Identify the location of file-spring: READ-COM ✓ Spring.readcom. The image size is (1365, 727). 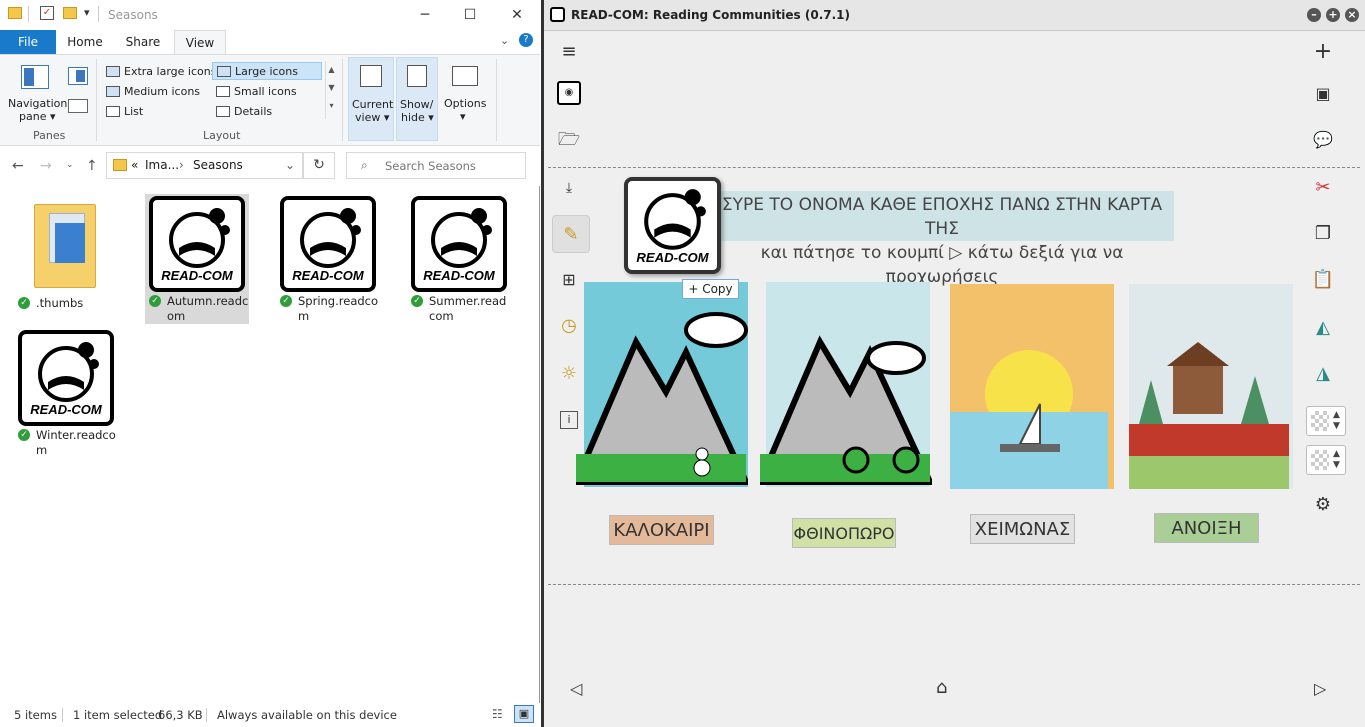
(328, 259).